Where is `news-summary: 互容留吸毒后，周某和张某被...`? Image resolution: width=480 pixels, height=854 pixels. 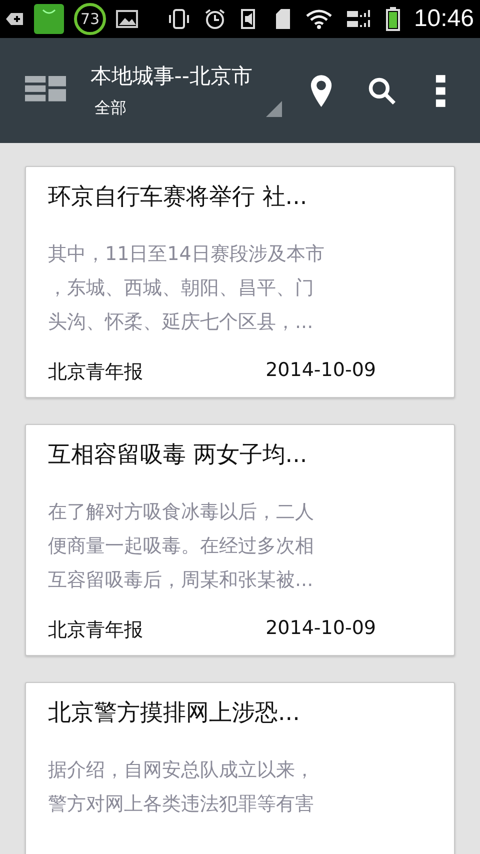 news-summary: 互容留吸毒后，周某和张某被... is located at coordinates (181, 580).